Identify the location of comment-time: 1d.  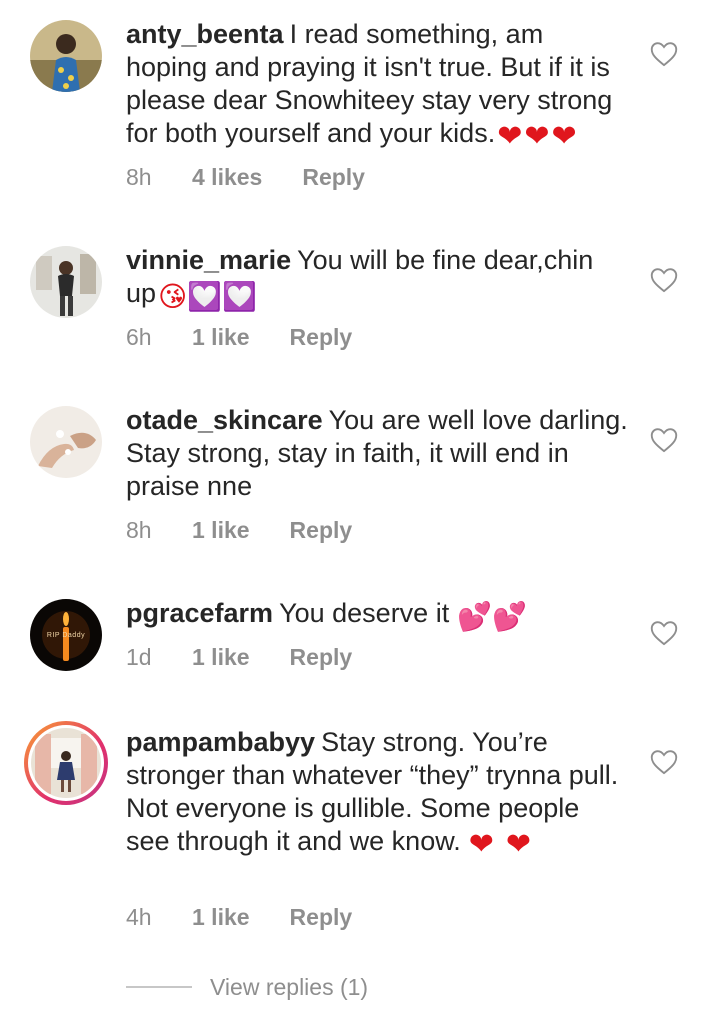
(139, 657).